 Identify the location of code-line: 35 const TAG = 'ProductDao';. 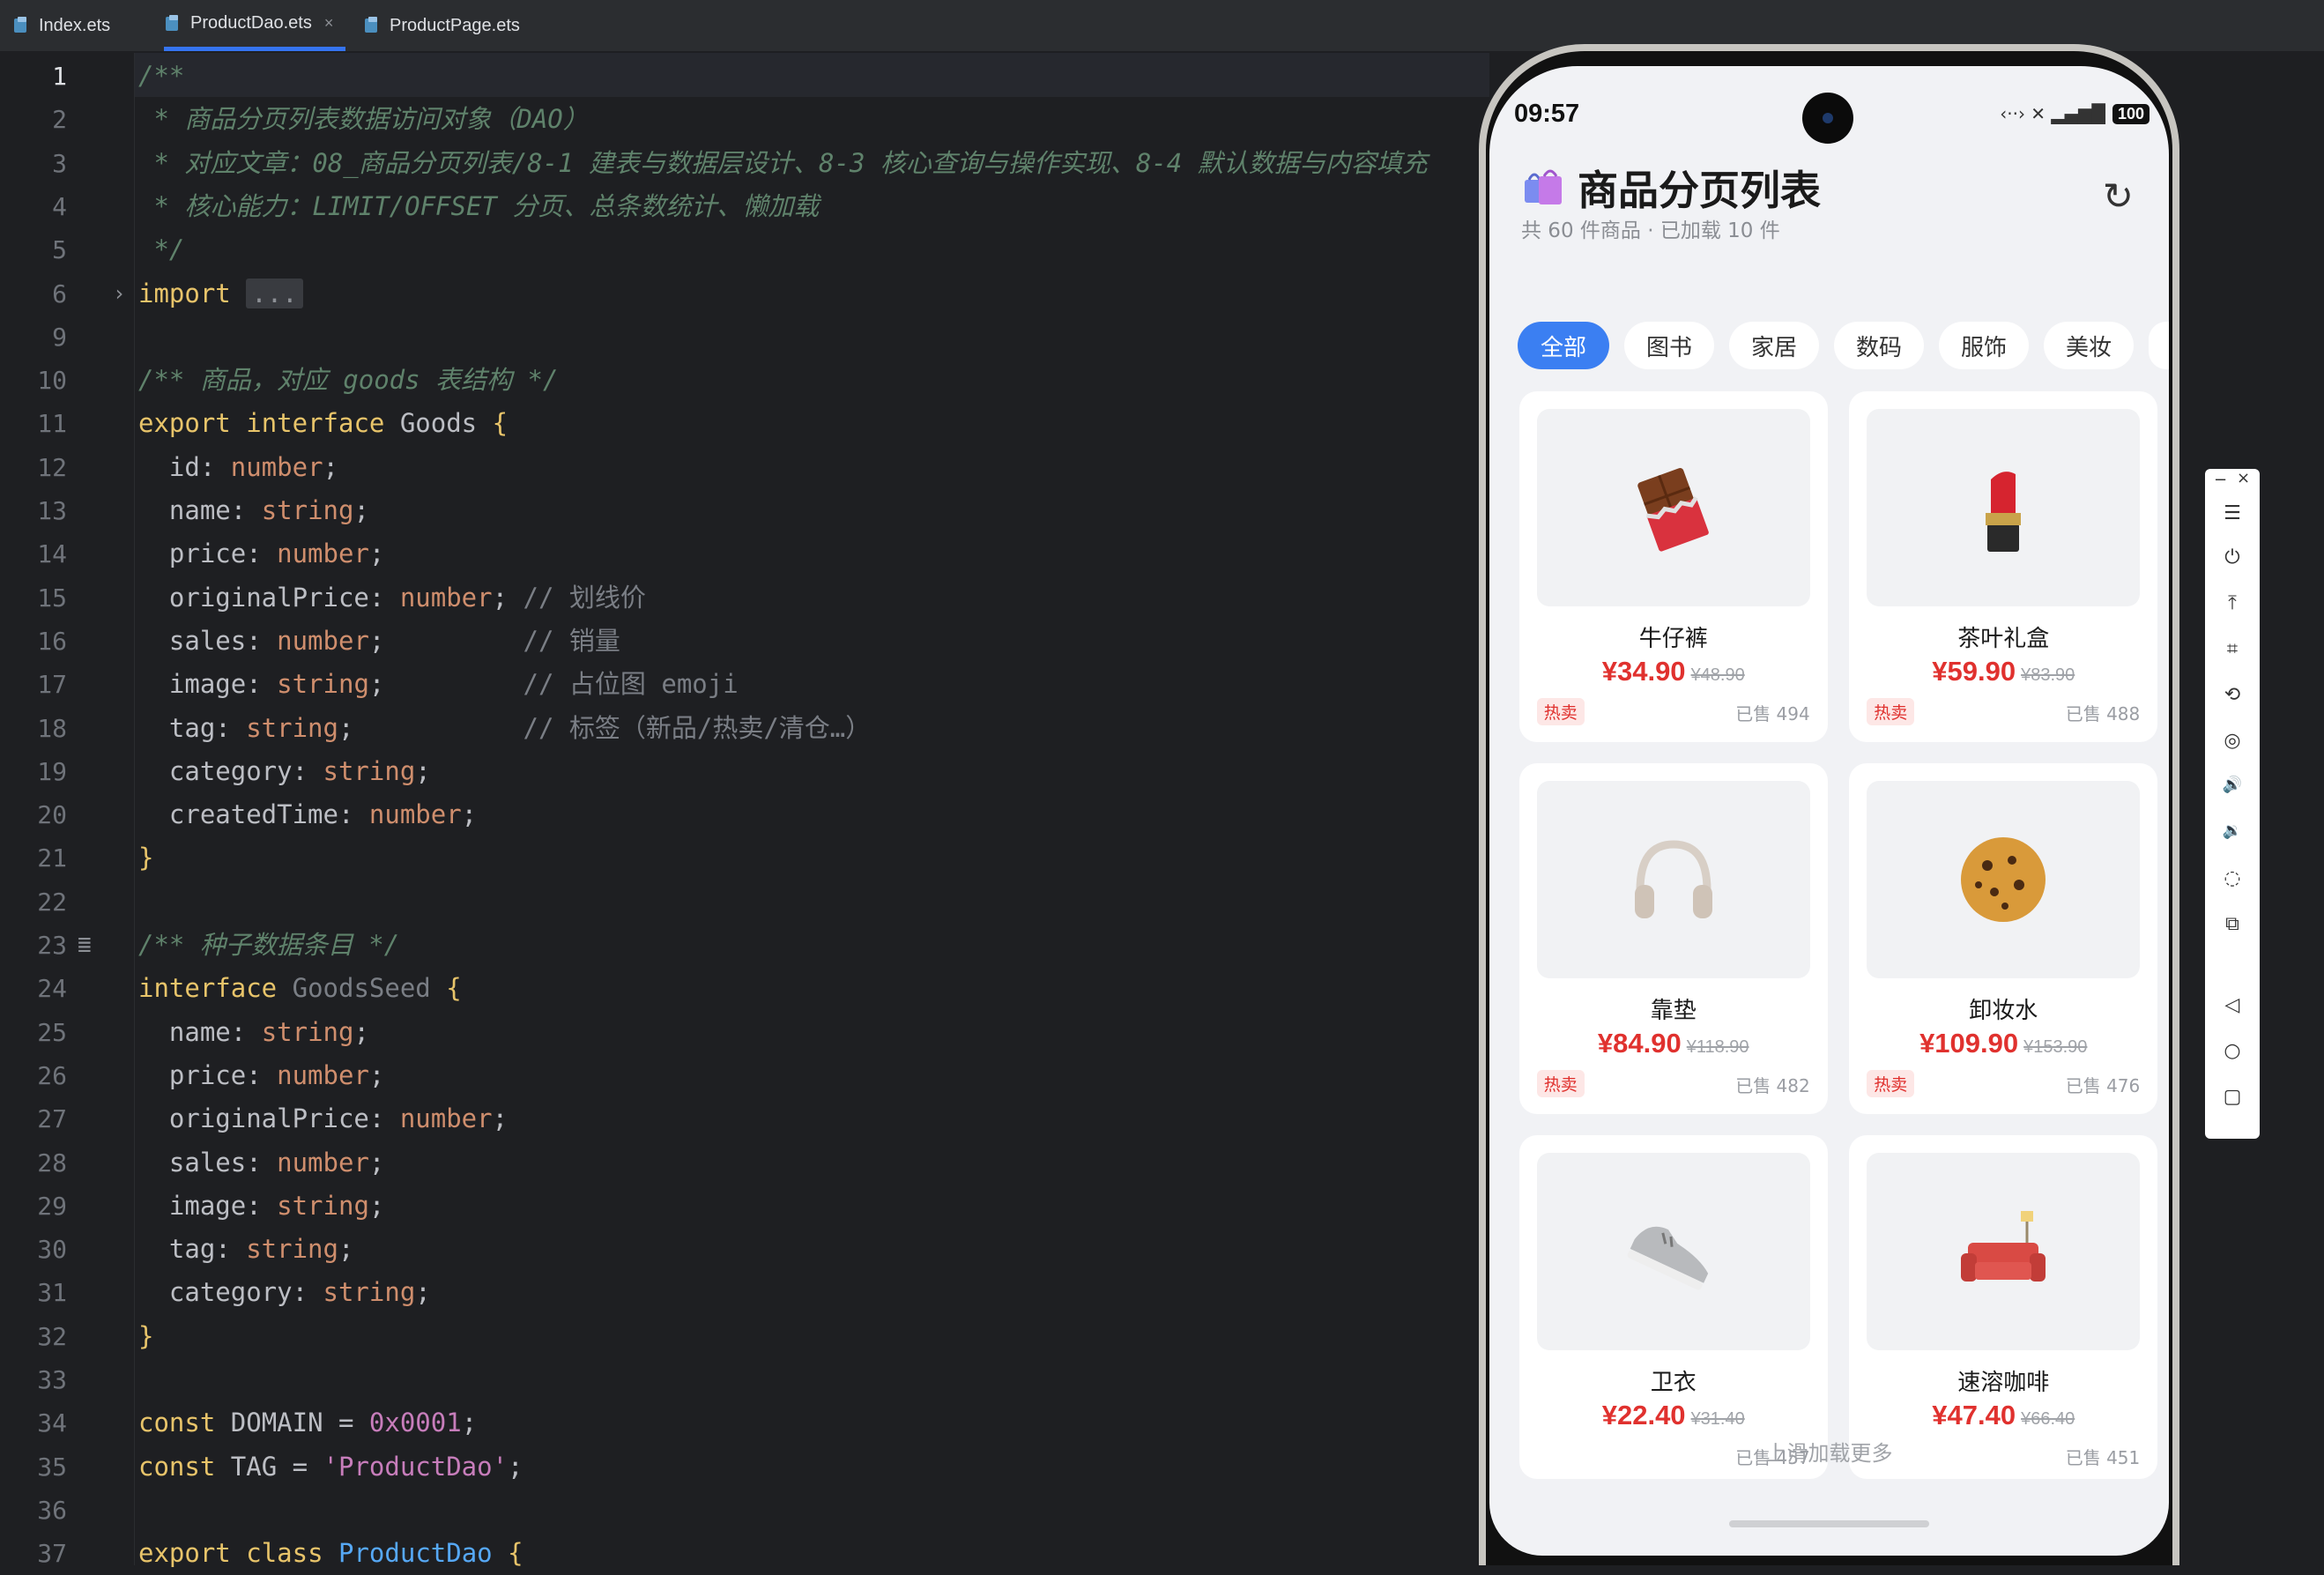
(745, 1467).